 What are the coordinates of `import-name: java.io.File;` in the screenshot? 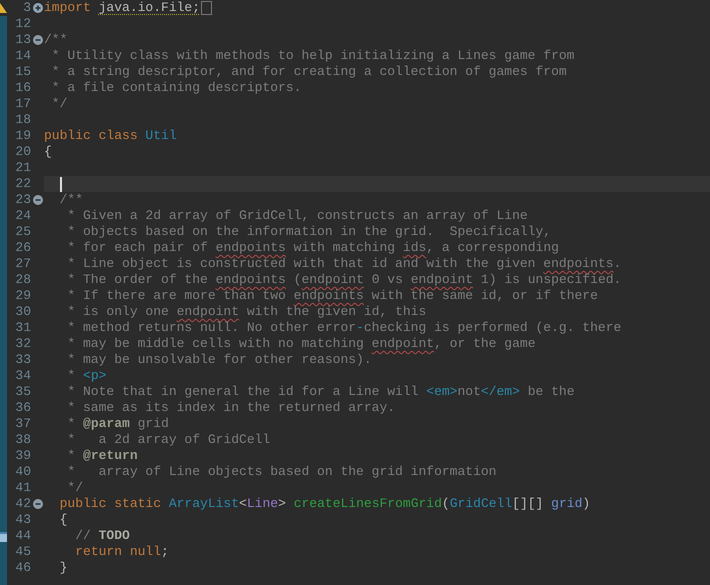 It's located at (149, 8).